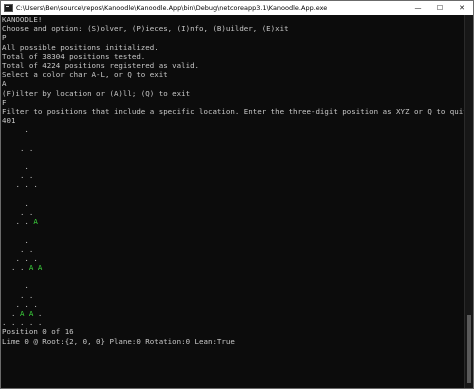 Image resolution: width=474 pixels, height=389 pixels. I want to click on grid-row: . A A ., so click(233, 313).